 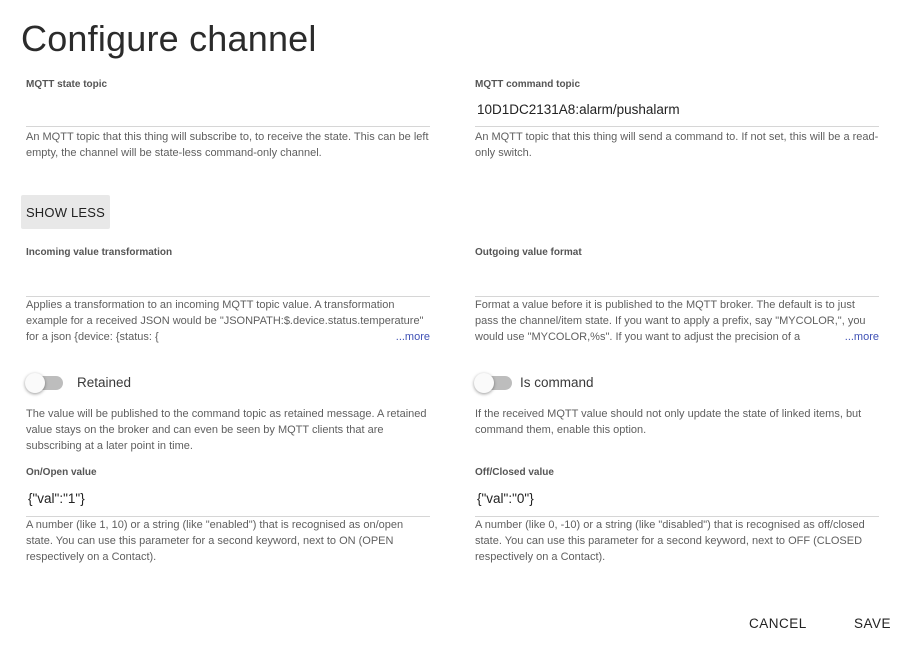 I want to click on is-command-switch-track, so click(x=493, y=382).